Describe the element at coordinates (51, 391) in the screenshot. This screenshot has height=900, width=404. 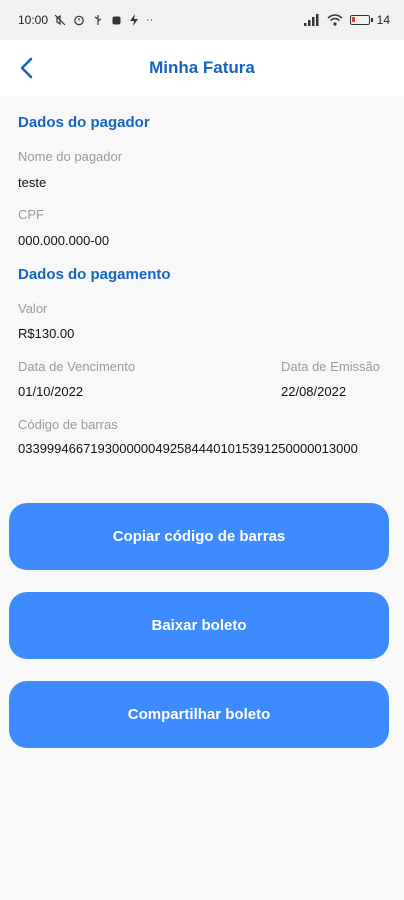
I see `due-date-value: 01/10/2022` at that location.